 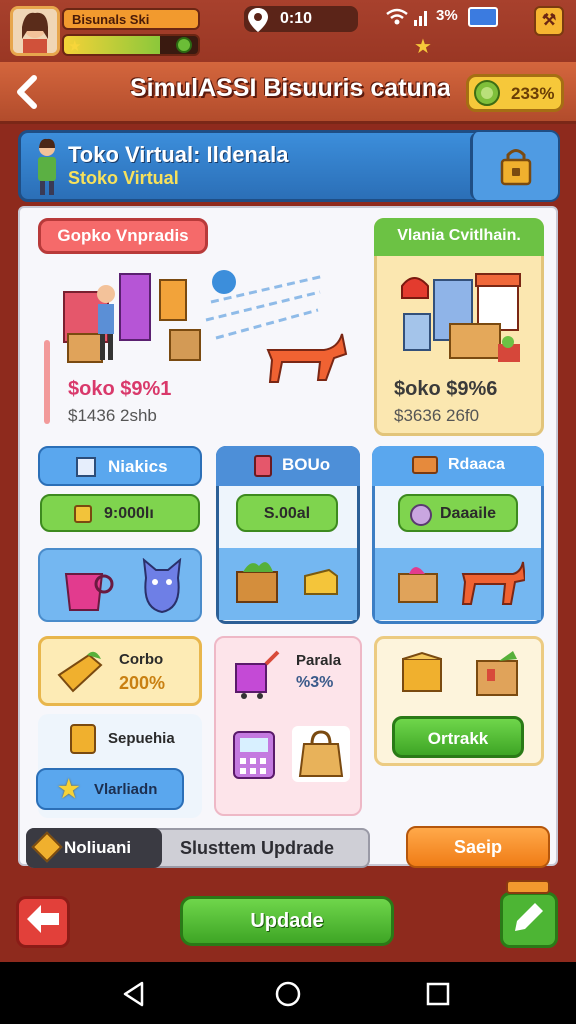 I want to click on store-tag-right-label: Vlania Cvitlhain., so click(x=459, y=235).